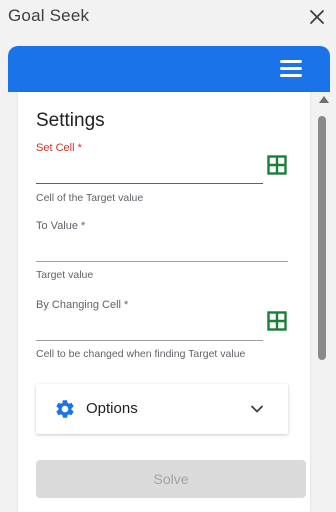  What do you see at coordinates (168, 20) in the screenshot?
I see `title-bar: Goal Seek` at bounding box center [168, 20].